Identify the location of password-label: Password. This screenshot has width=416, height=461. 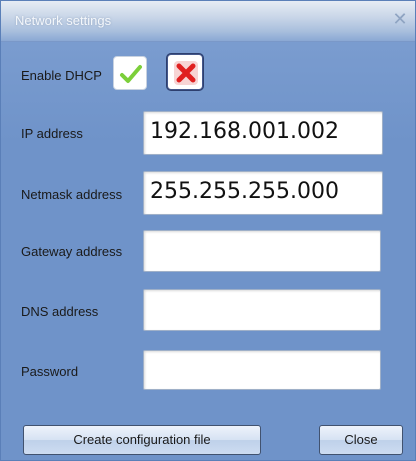
(50, 371).